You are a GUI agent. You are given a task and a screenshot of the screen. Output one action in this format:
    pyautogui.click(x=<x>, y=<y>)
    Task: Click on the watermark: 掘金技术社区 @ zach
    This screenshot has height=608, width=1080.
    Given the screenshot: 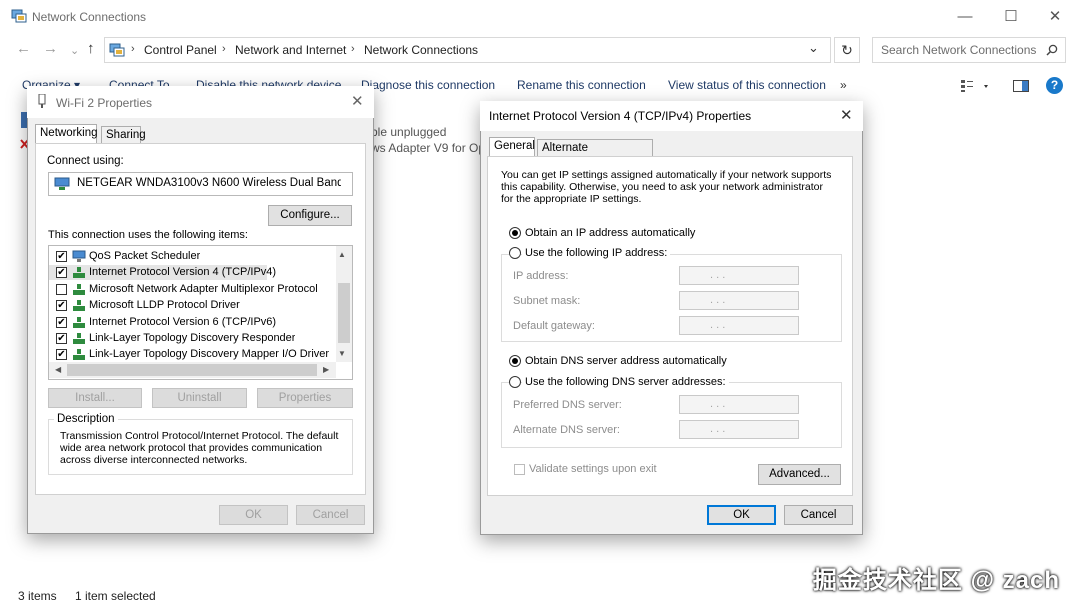 What is the action you would take?
    pyautogui.click(x=936, y=580)
    